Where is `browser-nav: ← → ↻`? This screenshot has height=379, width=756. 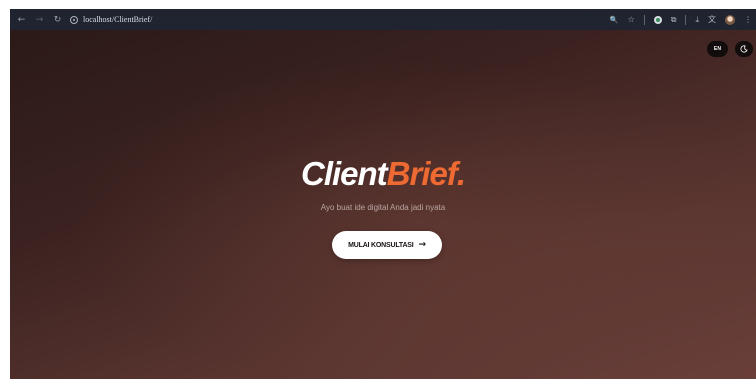 browser-nav: ← → ↻ is located at coordinates (36, 20).